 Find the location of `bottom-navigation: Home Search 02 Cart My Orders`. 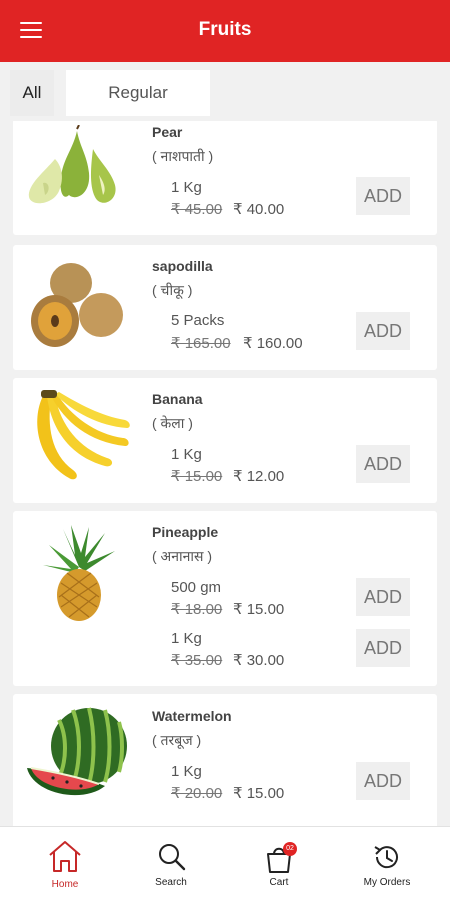

bottom-navigation: Home Search 02 Cart My Orders is located at coordinates (225, 863).